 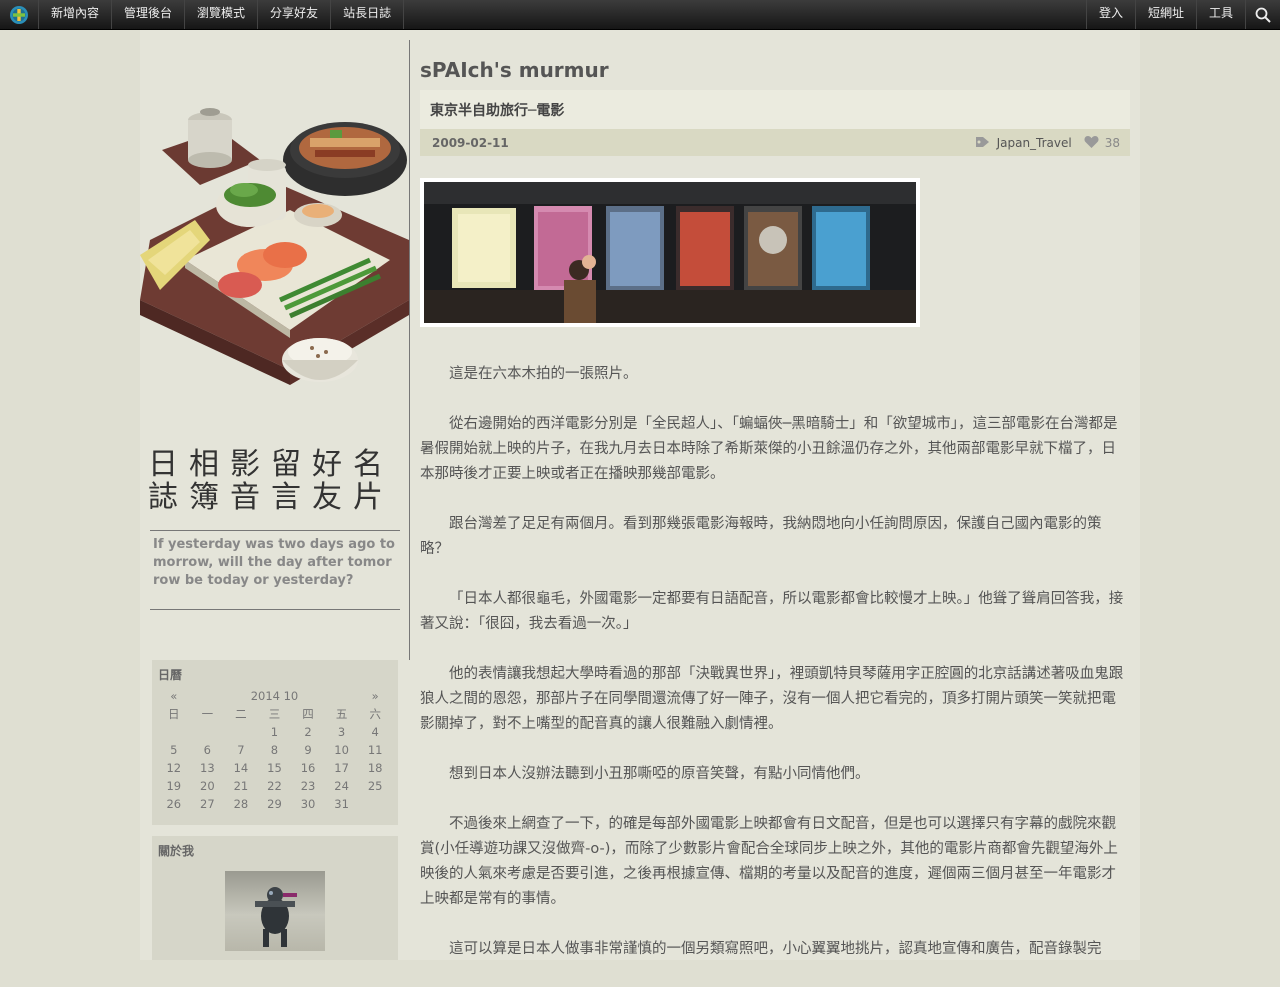 What do you see at coordinates (308, 750) in the screenshot?
I see `calendar-day: 9` at bounding box center [308, 750].